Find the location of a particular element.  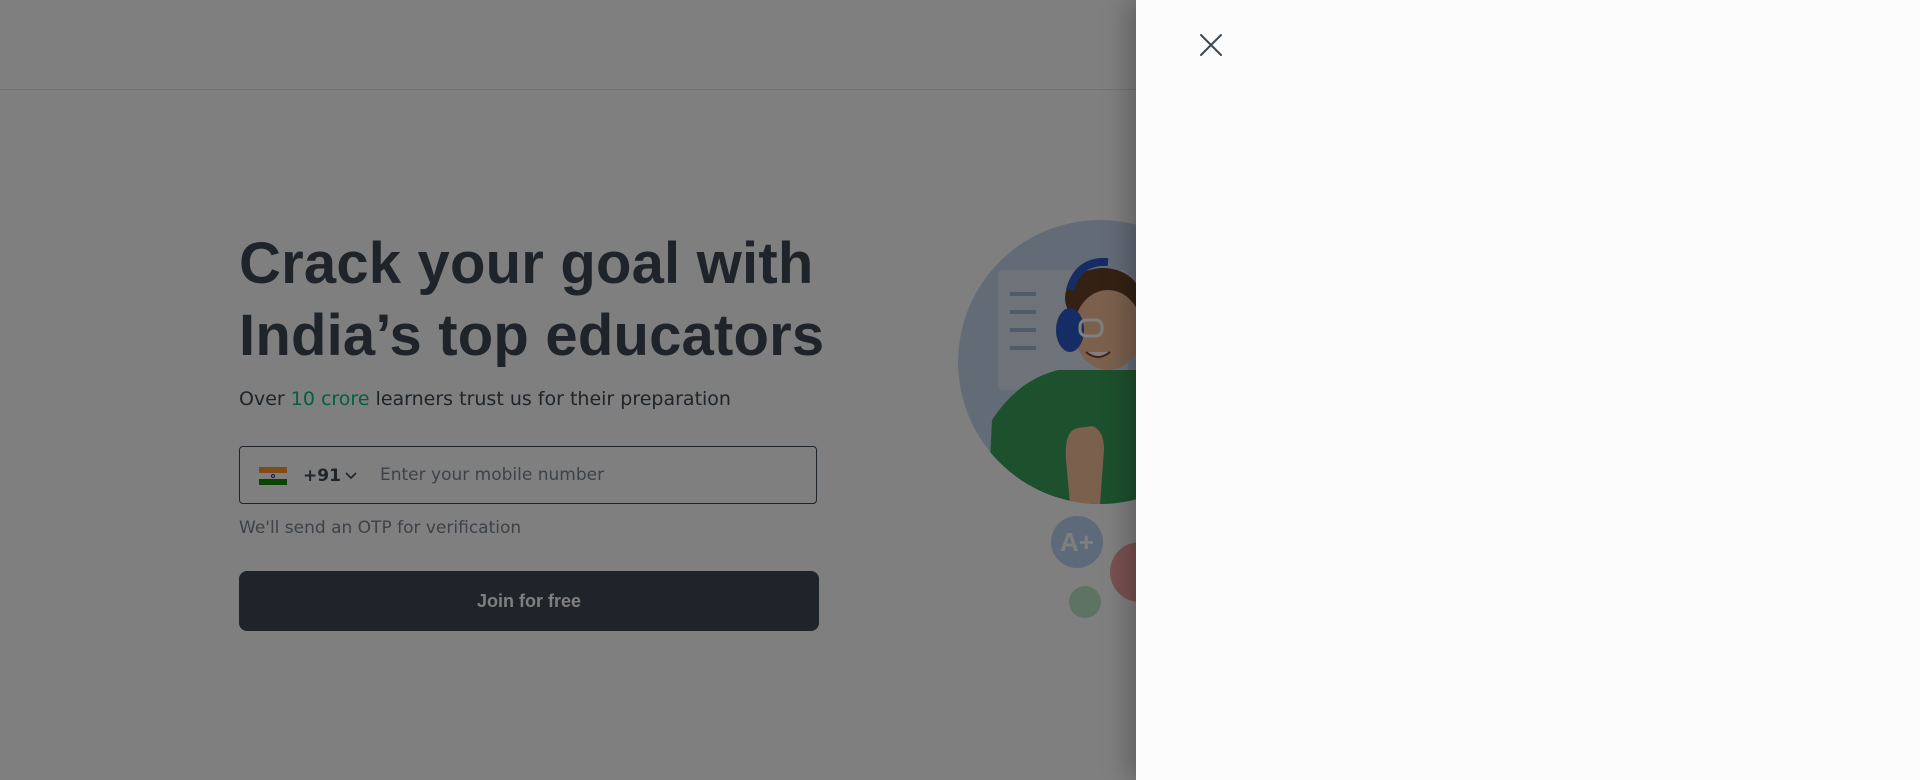

close-drawer-button is located at coordinates (1211, 45).